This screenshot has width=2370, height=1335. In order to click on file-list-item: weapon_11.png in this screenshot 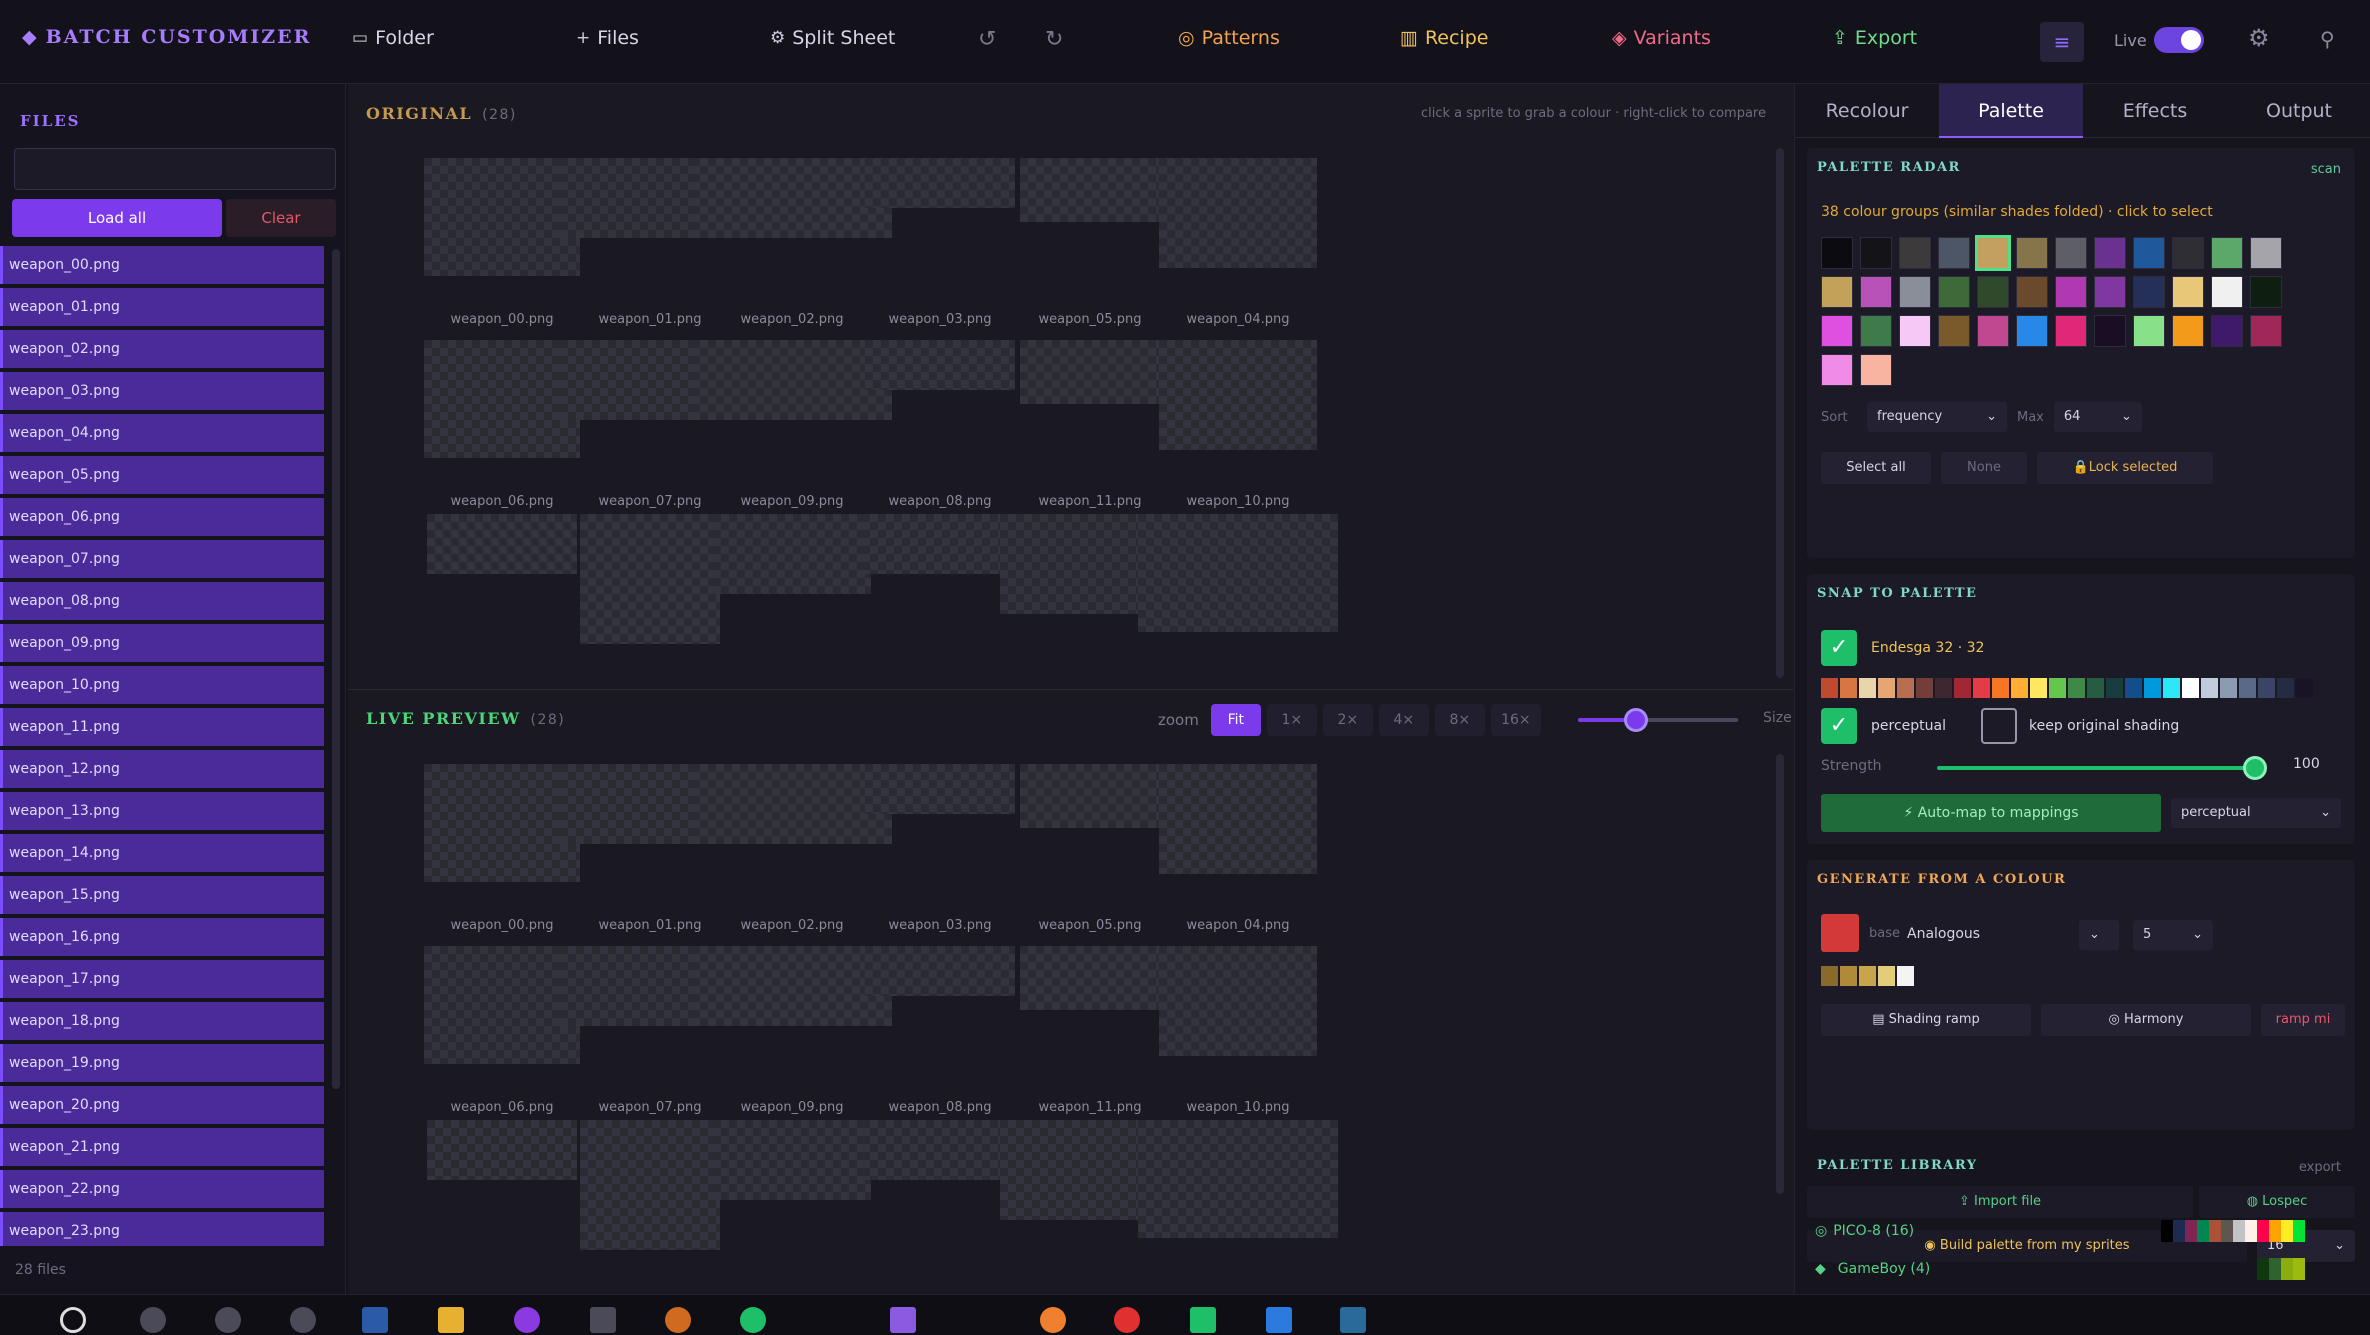, I will do `click(162, 727)`.